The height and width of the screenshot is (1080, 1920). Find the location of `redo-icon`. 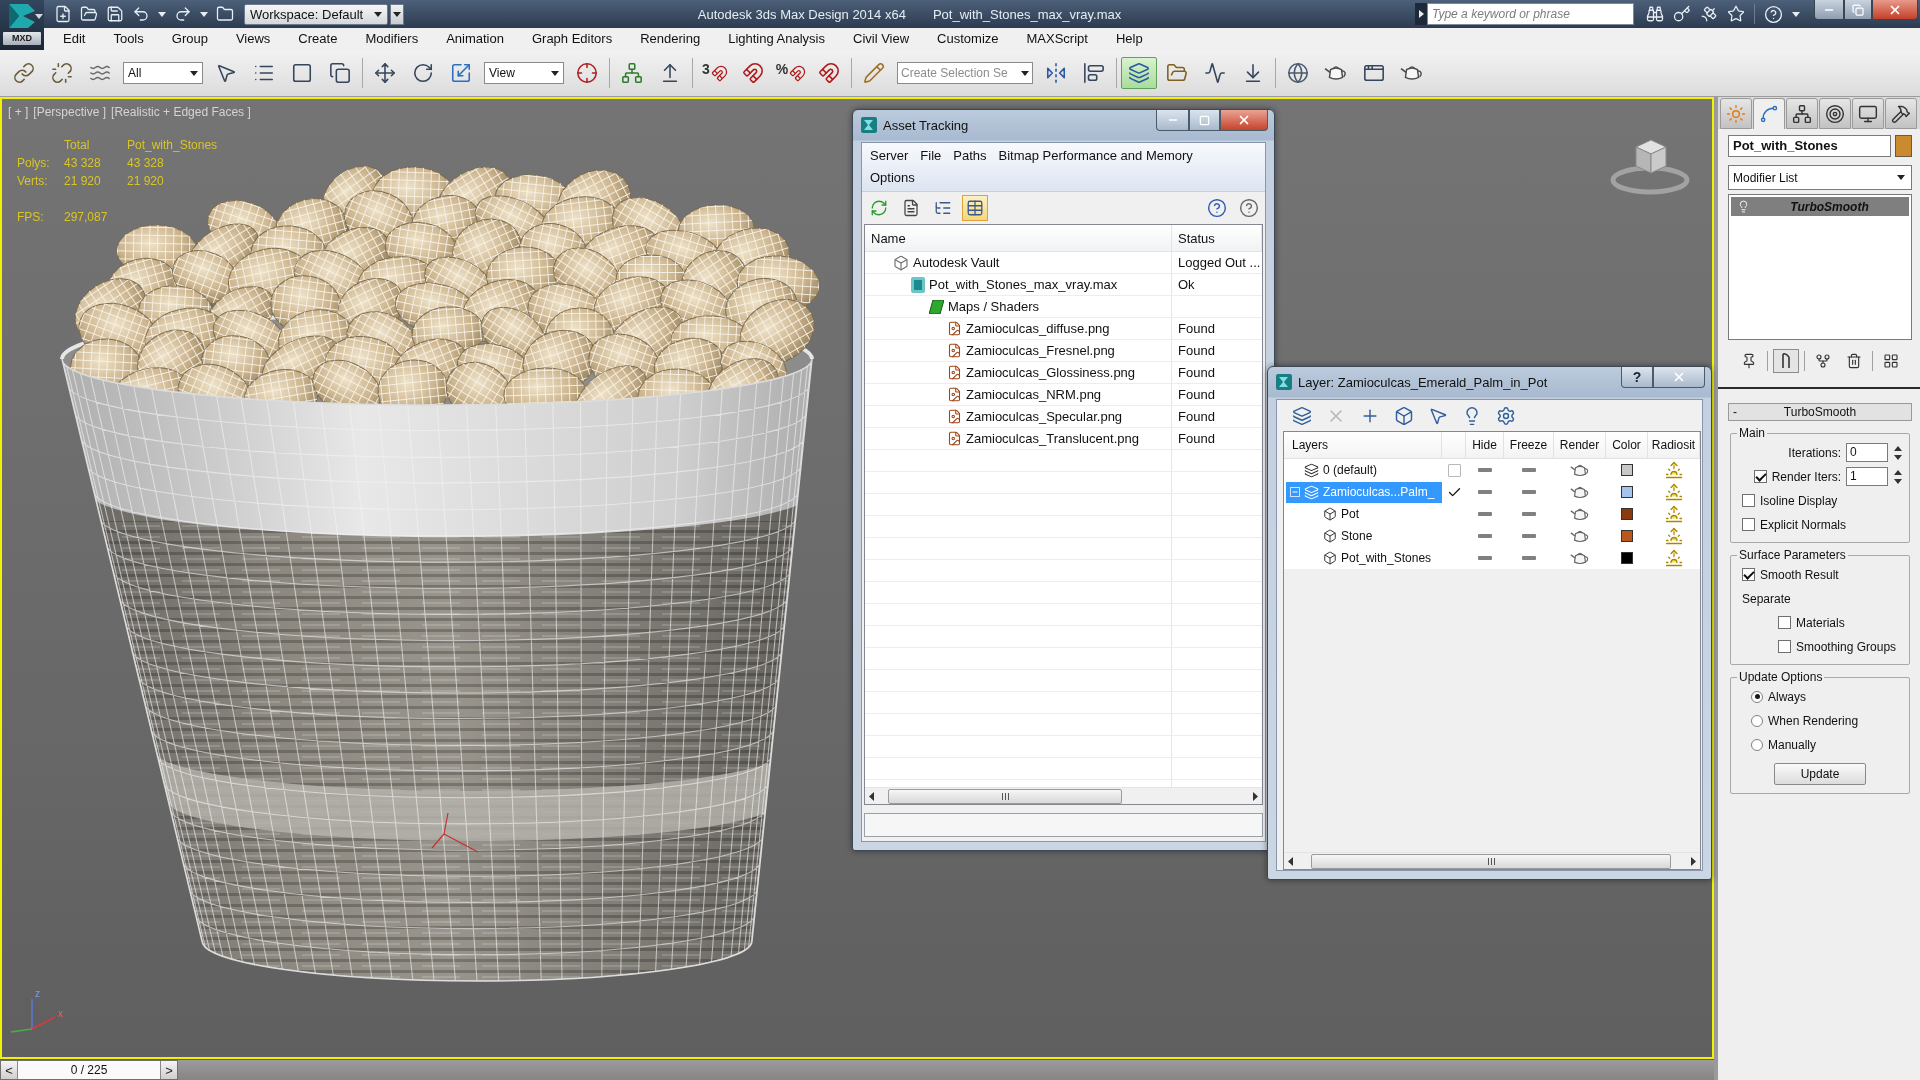

redo-icon is located at coordinates (183, 14).